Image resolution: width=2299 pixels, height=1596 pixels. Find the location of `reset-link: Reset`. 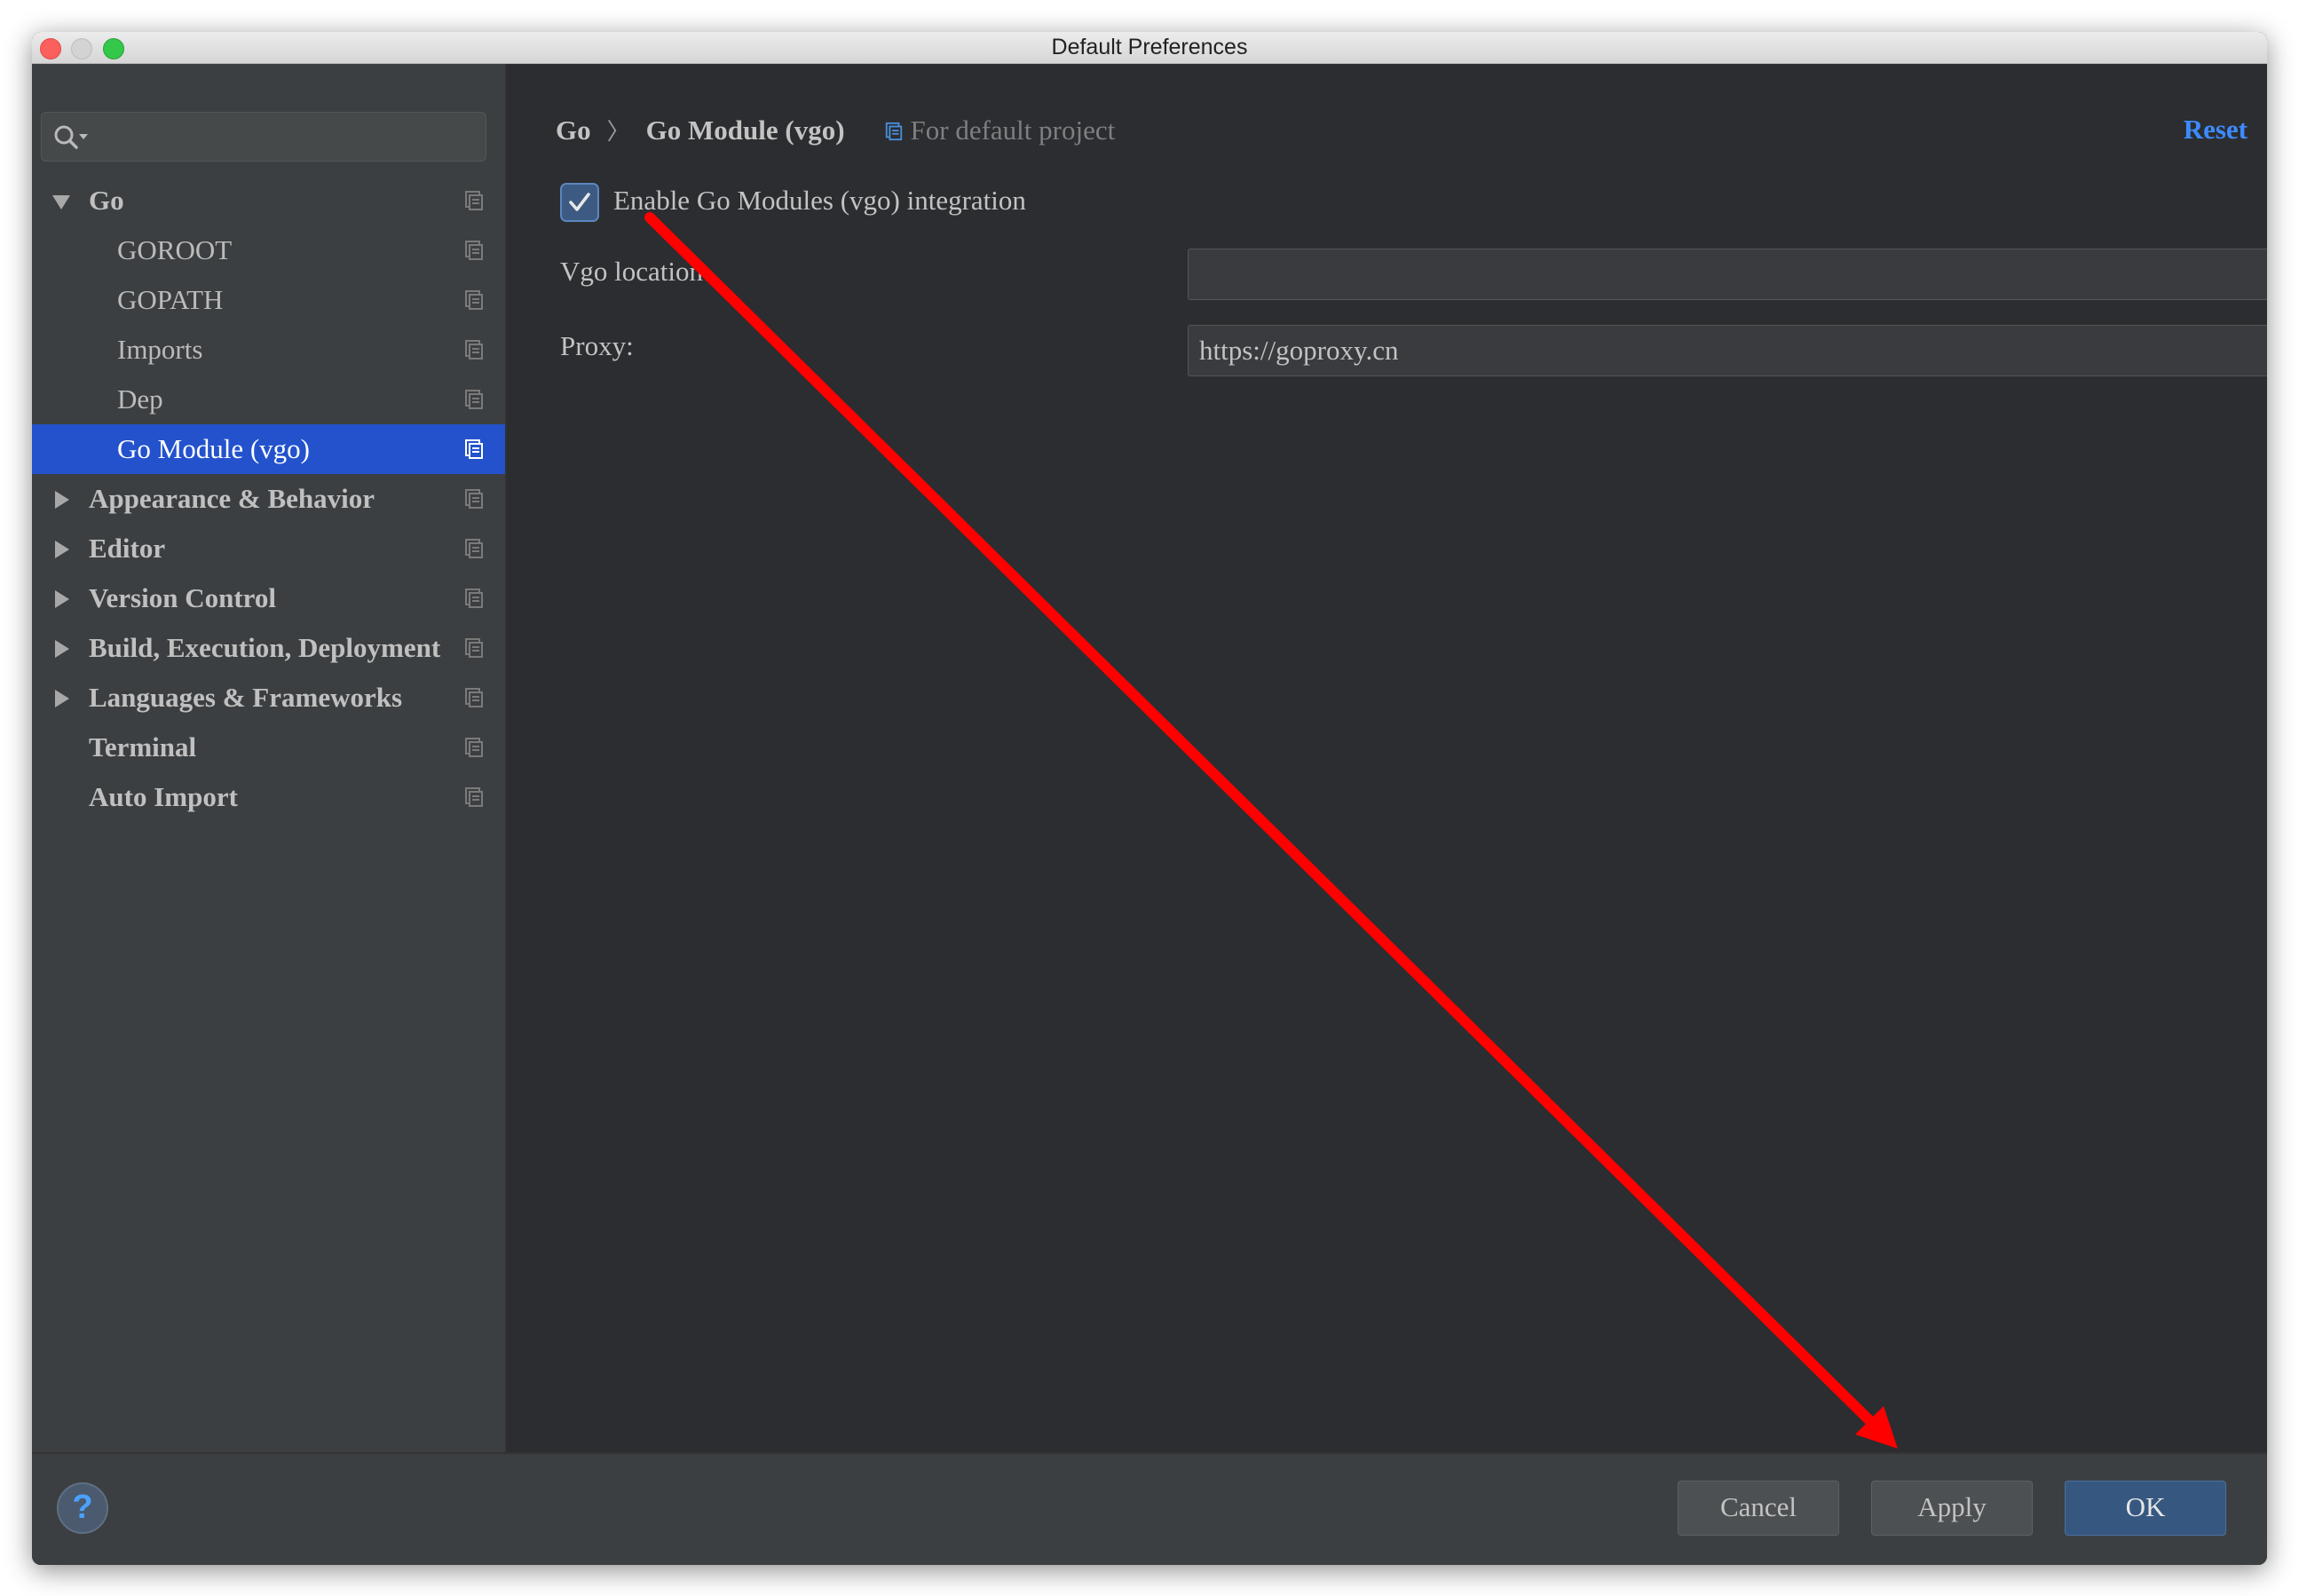

reset-link: Reset is located at coordinates (2216, 130).